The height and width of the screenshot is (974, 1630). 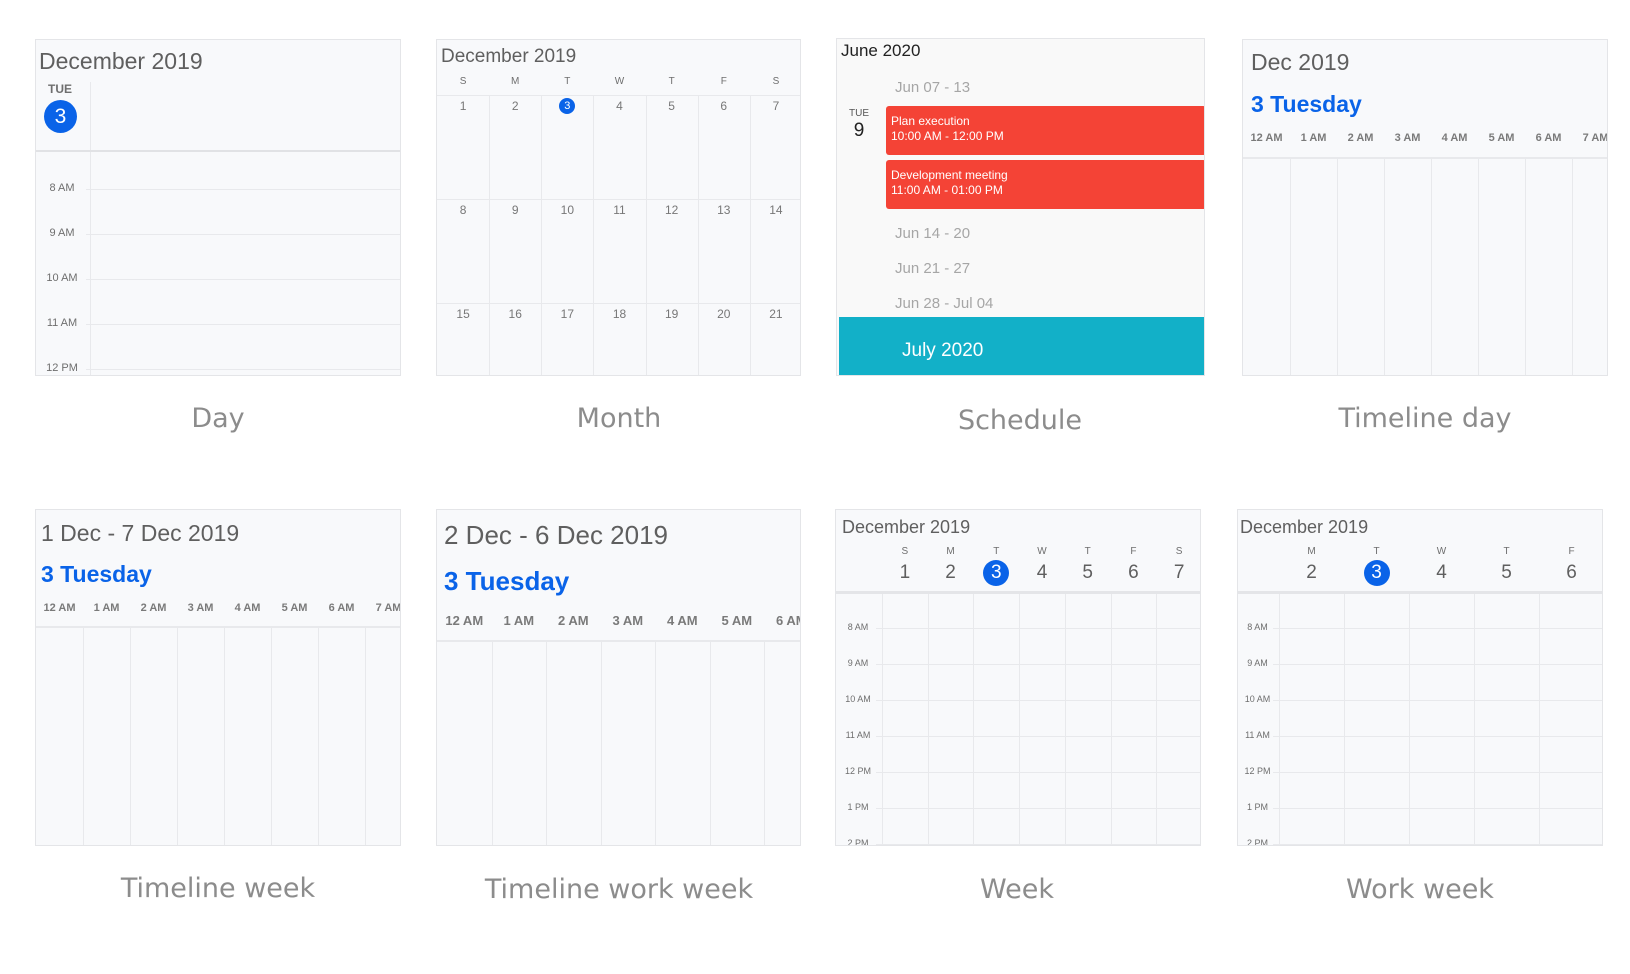 What do you see at coordinates (515, 314) in the screenshot?
I see `month-date: 16` at bounding box center [515, 314].